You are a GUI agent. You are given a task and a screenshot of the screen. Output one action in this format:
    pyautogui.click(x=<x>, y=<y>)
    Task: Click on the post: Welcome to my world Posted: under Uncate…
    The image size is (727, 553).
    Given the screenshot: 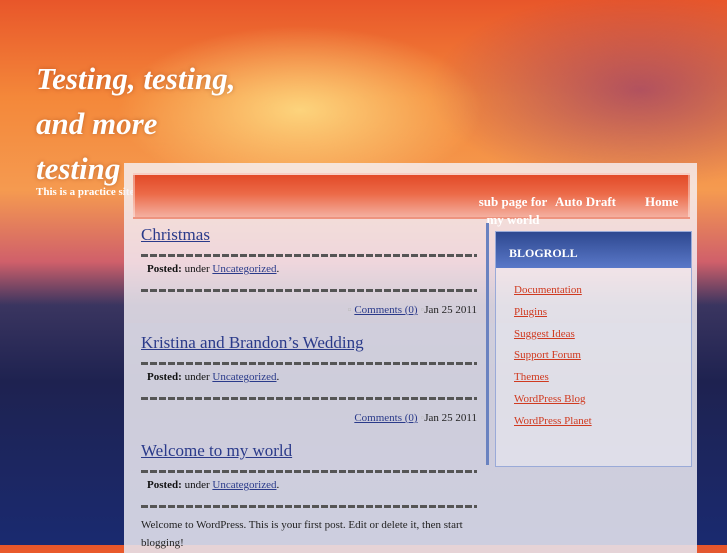 What is the action you would take?
    pyautogui.click(x=309, y=496)
    